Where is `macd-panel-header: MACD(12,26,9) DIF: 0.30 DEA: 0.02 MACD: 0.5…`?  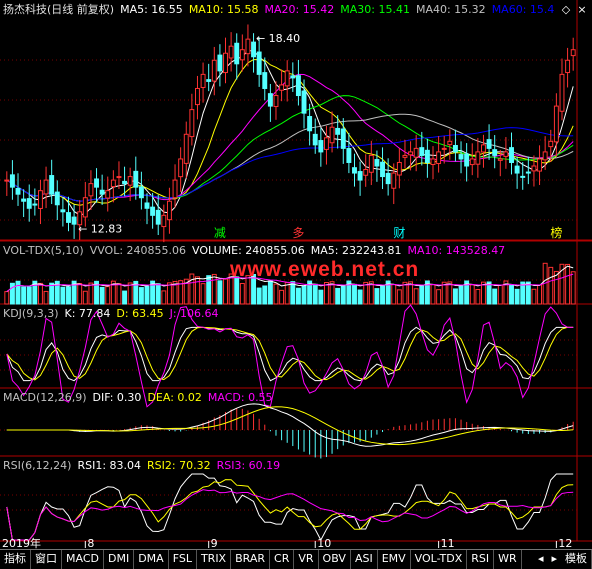
macd-panel-header: MACD(12,26,9) DIF: 0.30 DEA: 0.02 MACD: 0.5… is located at coordinates (144, 398).